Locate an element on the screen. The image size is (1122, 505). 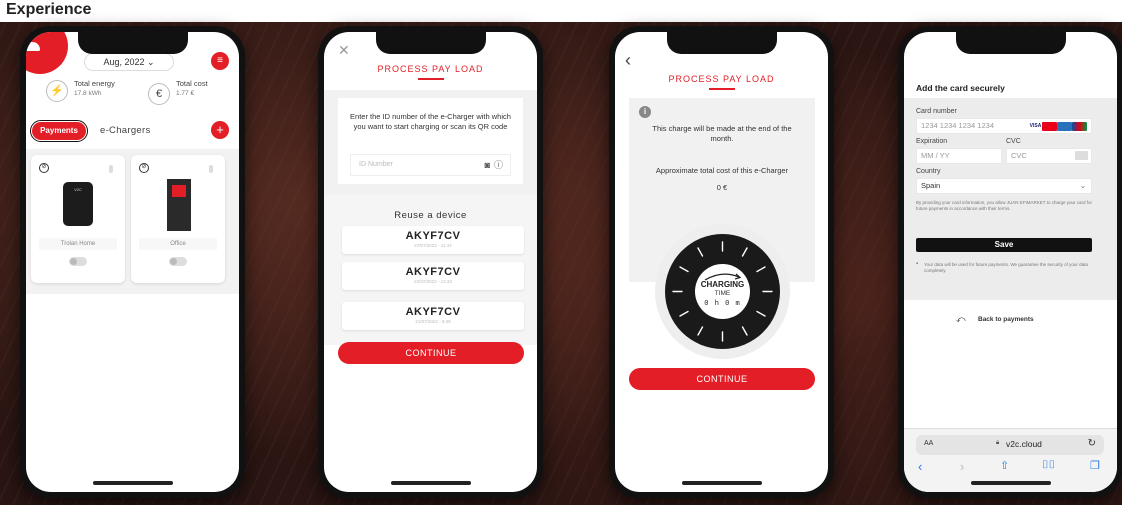
id-number-placeholder: ID Number is located at coordinates (376, 164).